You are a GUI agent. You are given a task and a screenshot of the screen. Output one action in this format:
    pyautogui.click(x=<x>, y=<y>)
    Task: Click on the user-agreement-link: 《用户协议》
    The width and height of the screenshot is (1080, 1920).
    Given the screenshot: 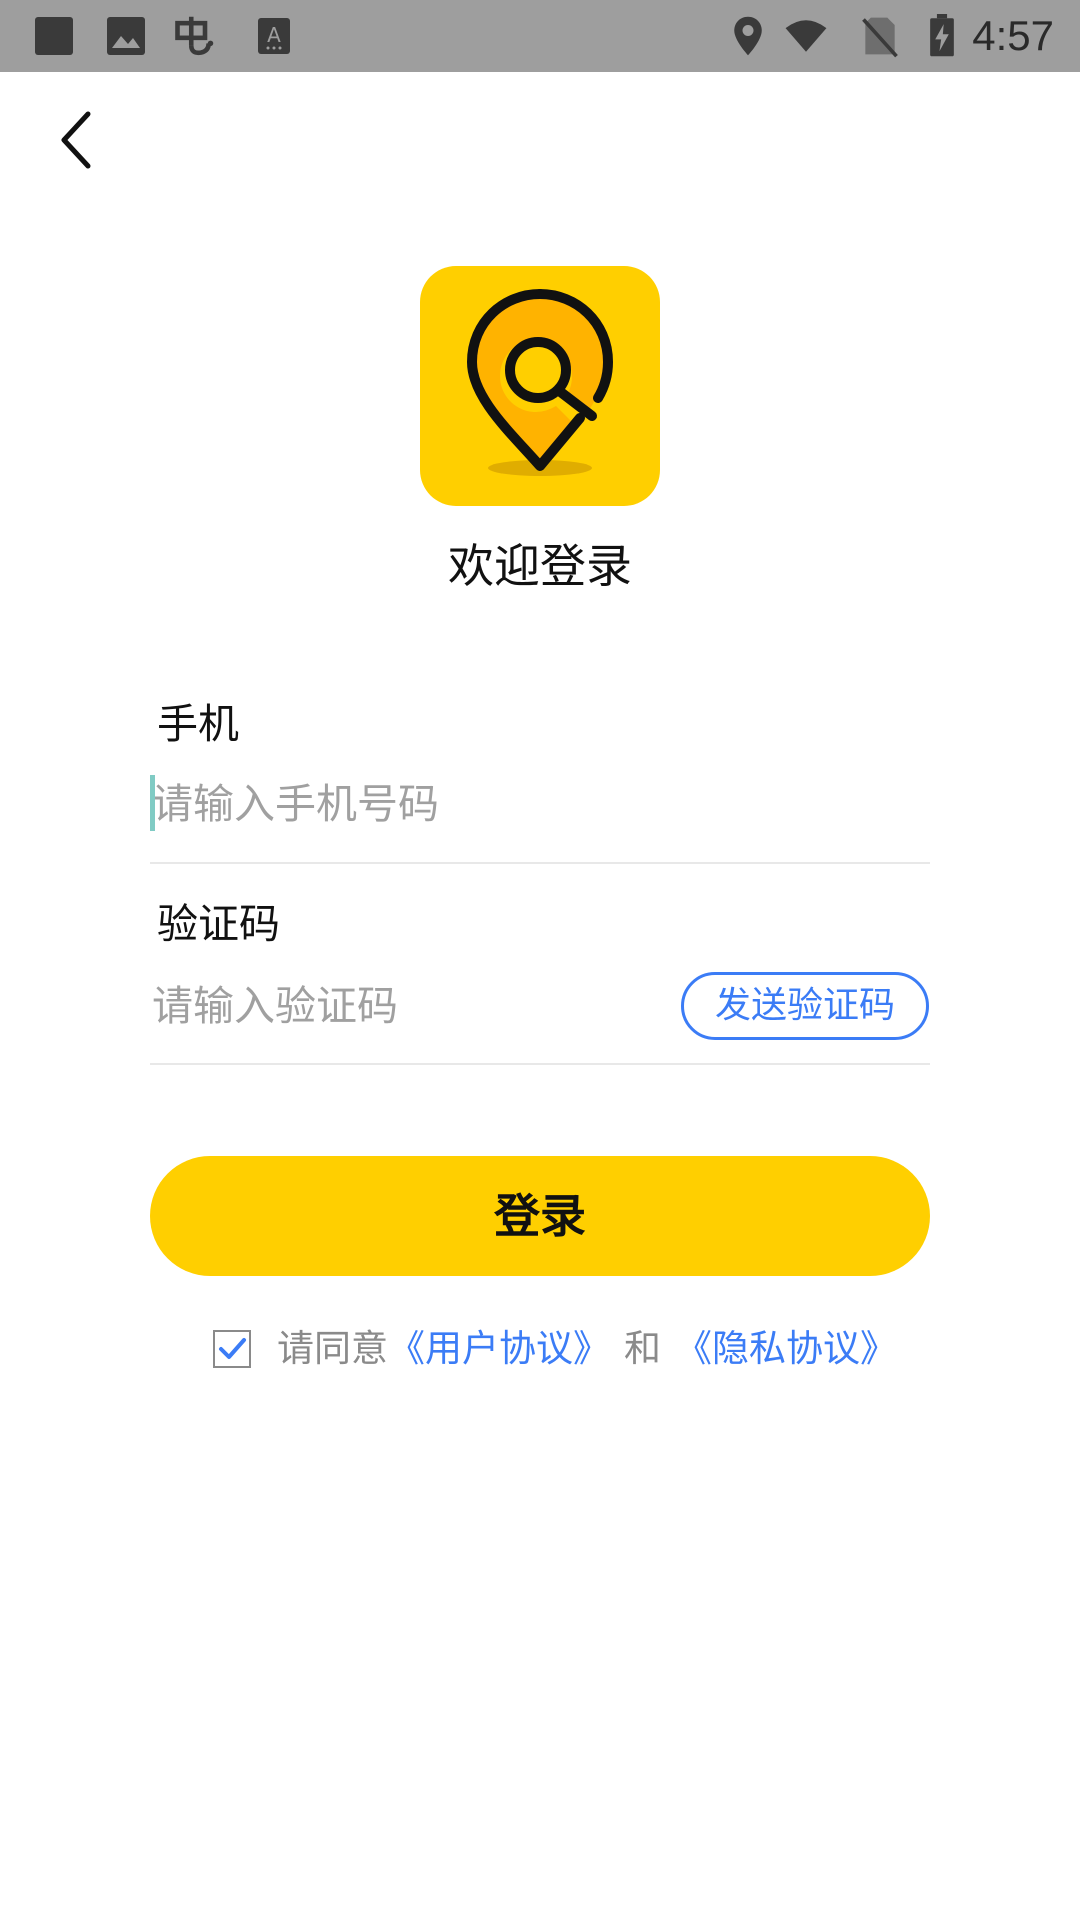 What is the action you would take?
    pyautogui.click(x=499, y=1349)
    